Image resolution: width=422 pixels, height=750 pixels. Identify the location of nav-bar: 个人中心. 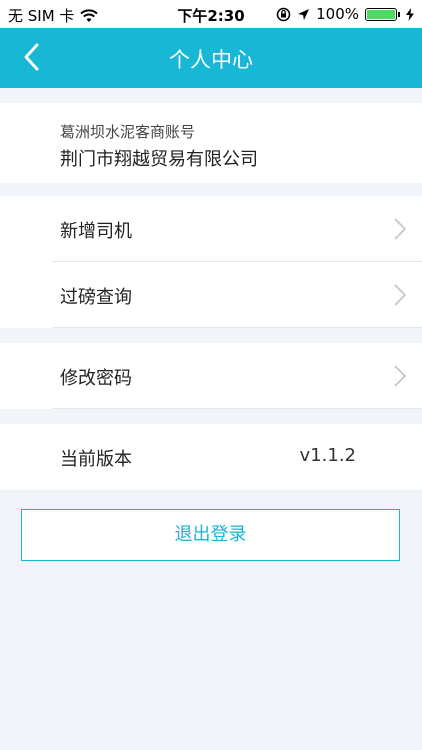
(211, 58).